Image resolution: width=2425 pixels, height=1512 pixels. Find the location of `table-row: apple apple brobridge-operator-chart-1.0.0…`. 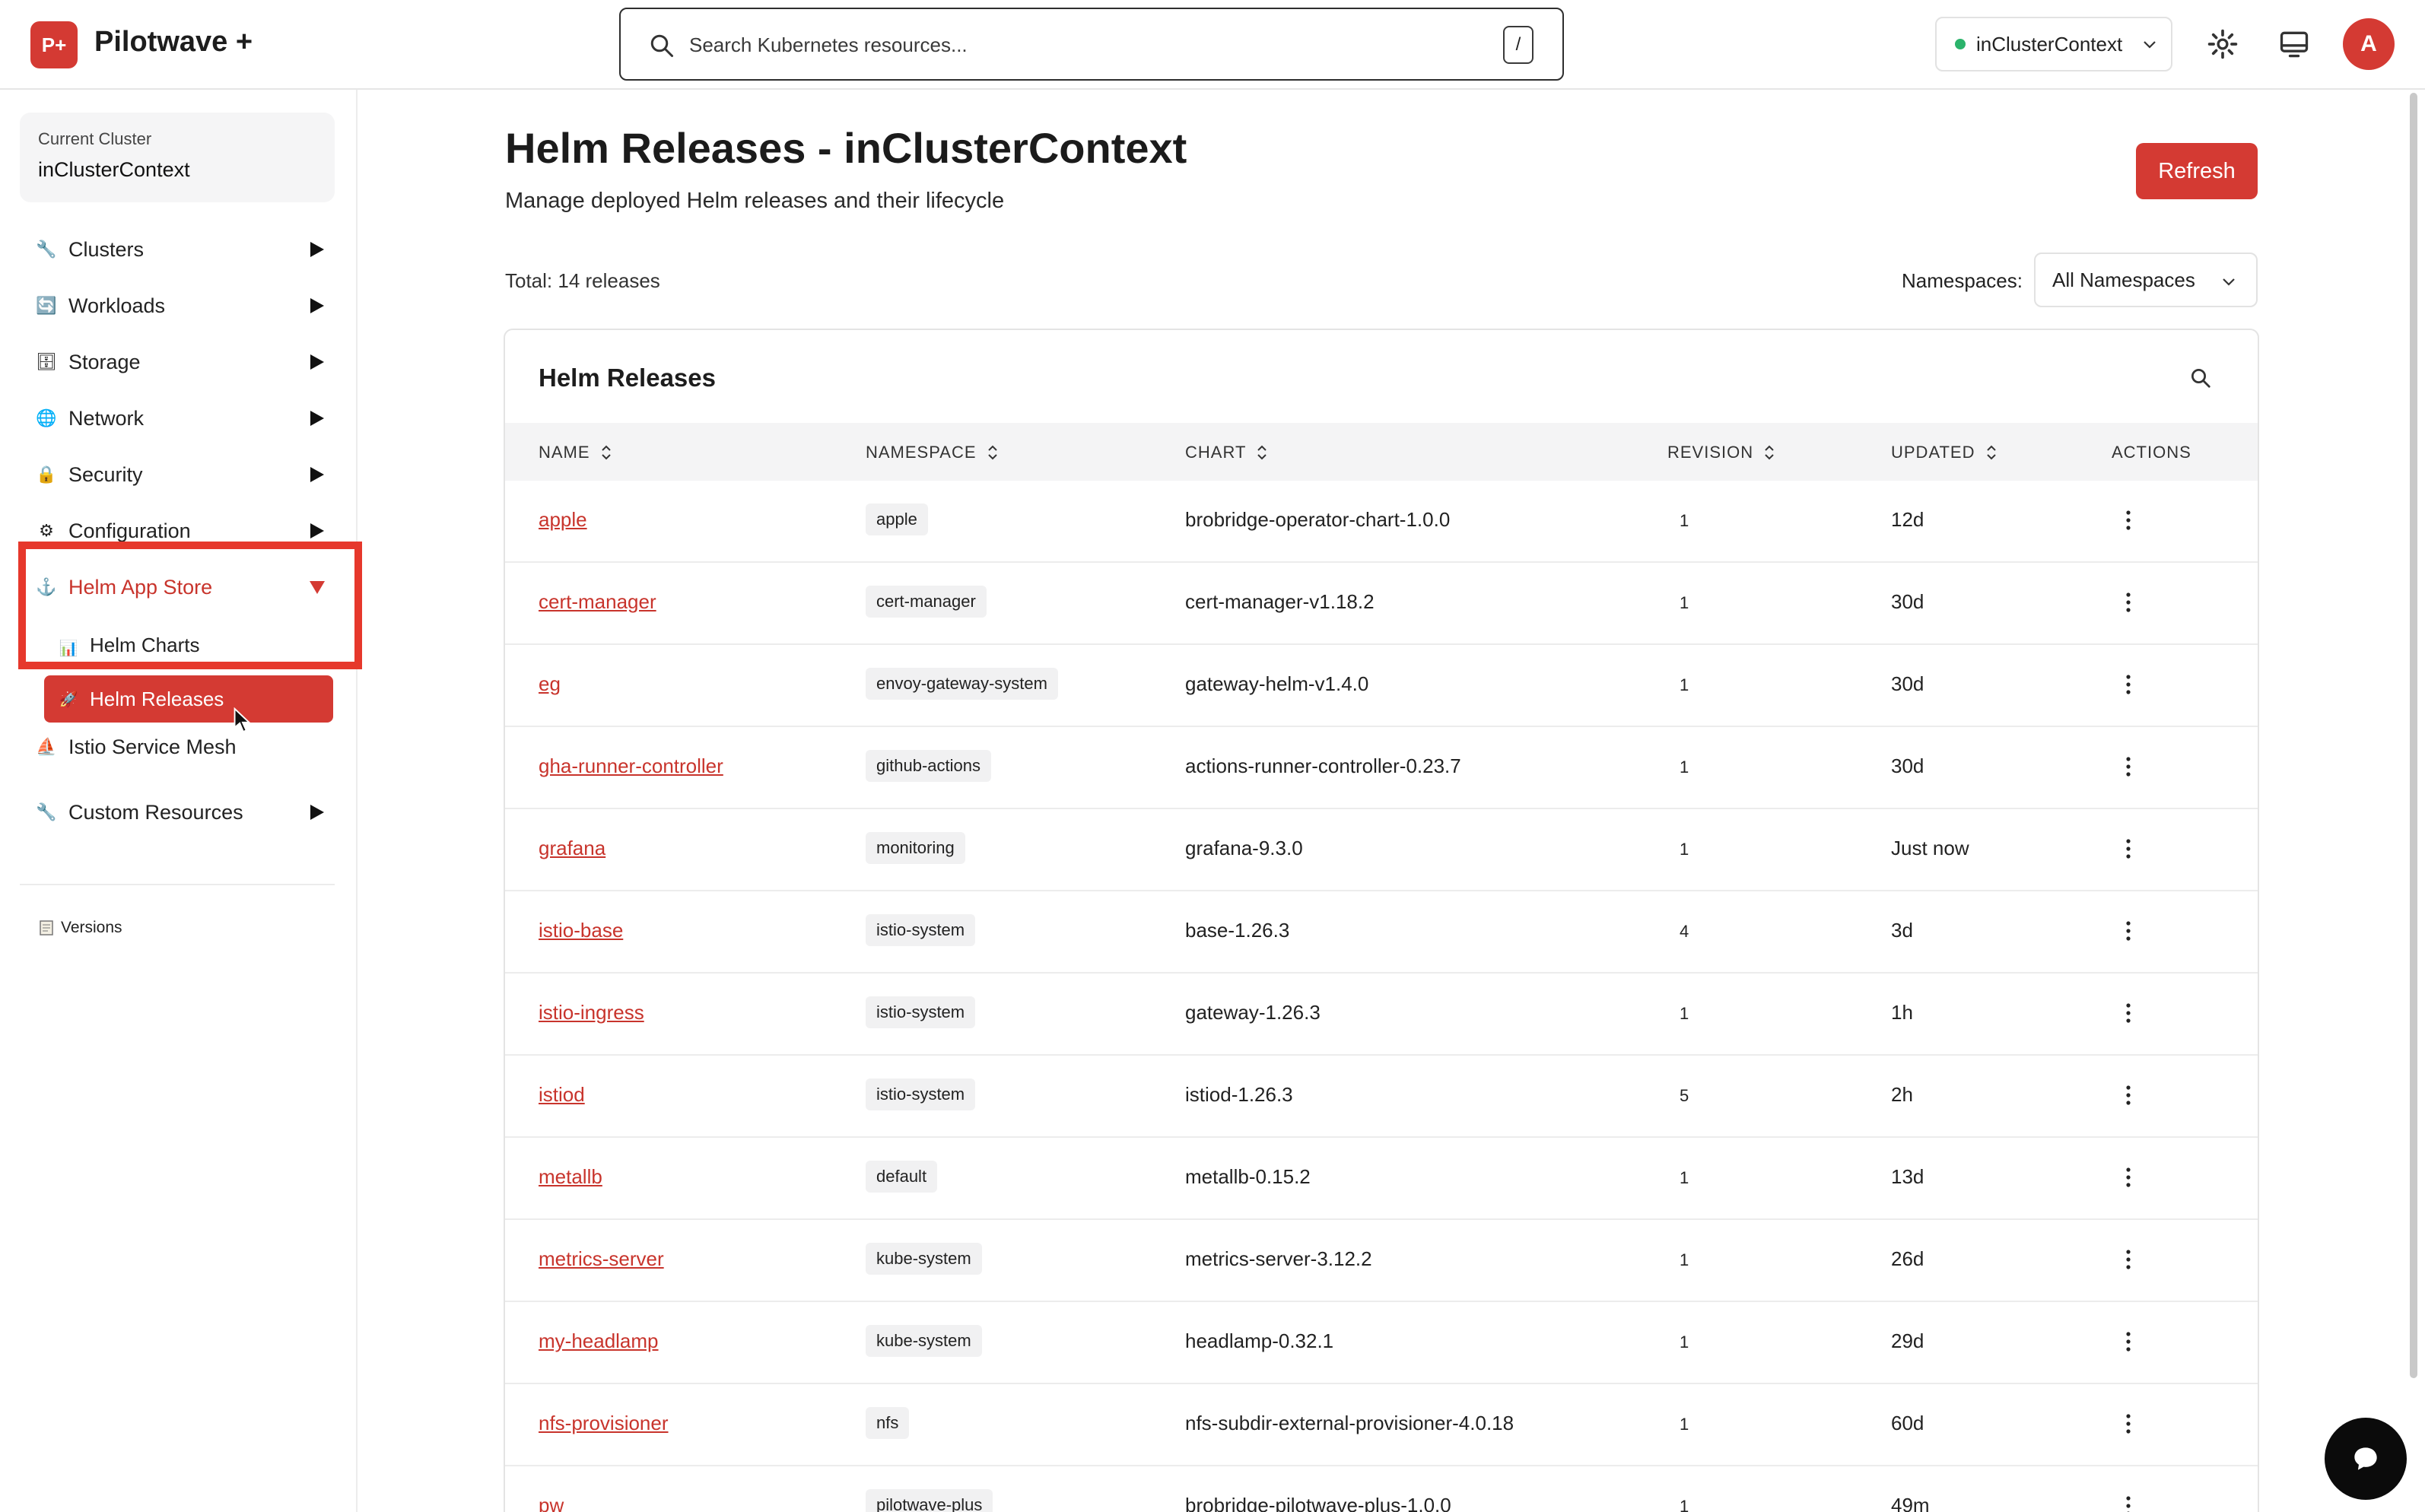

table-row: apple apple brobridge-operator-chart-1.0.0… is located at coordinates (1381, 522).